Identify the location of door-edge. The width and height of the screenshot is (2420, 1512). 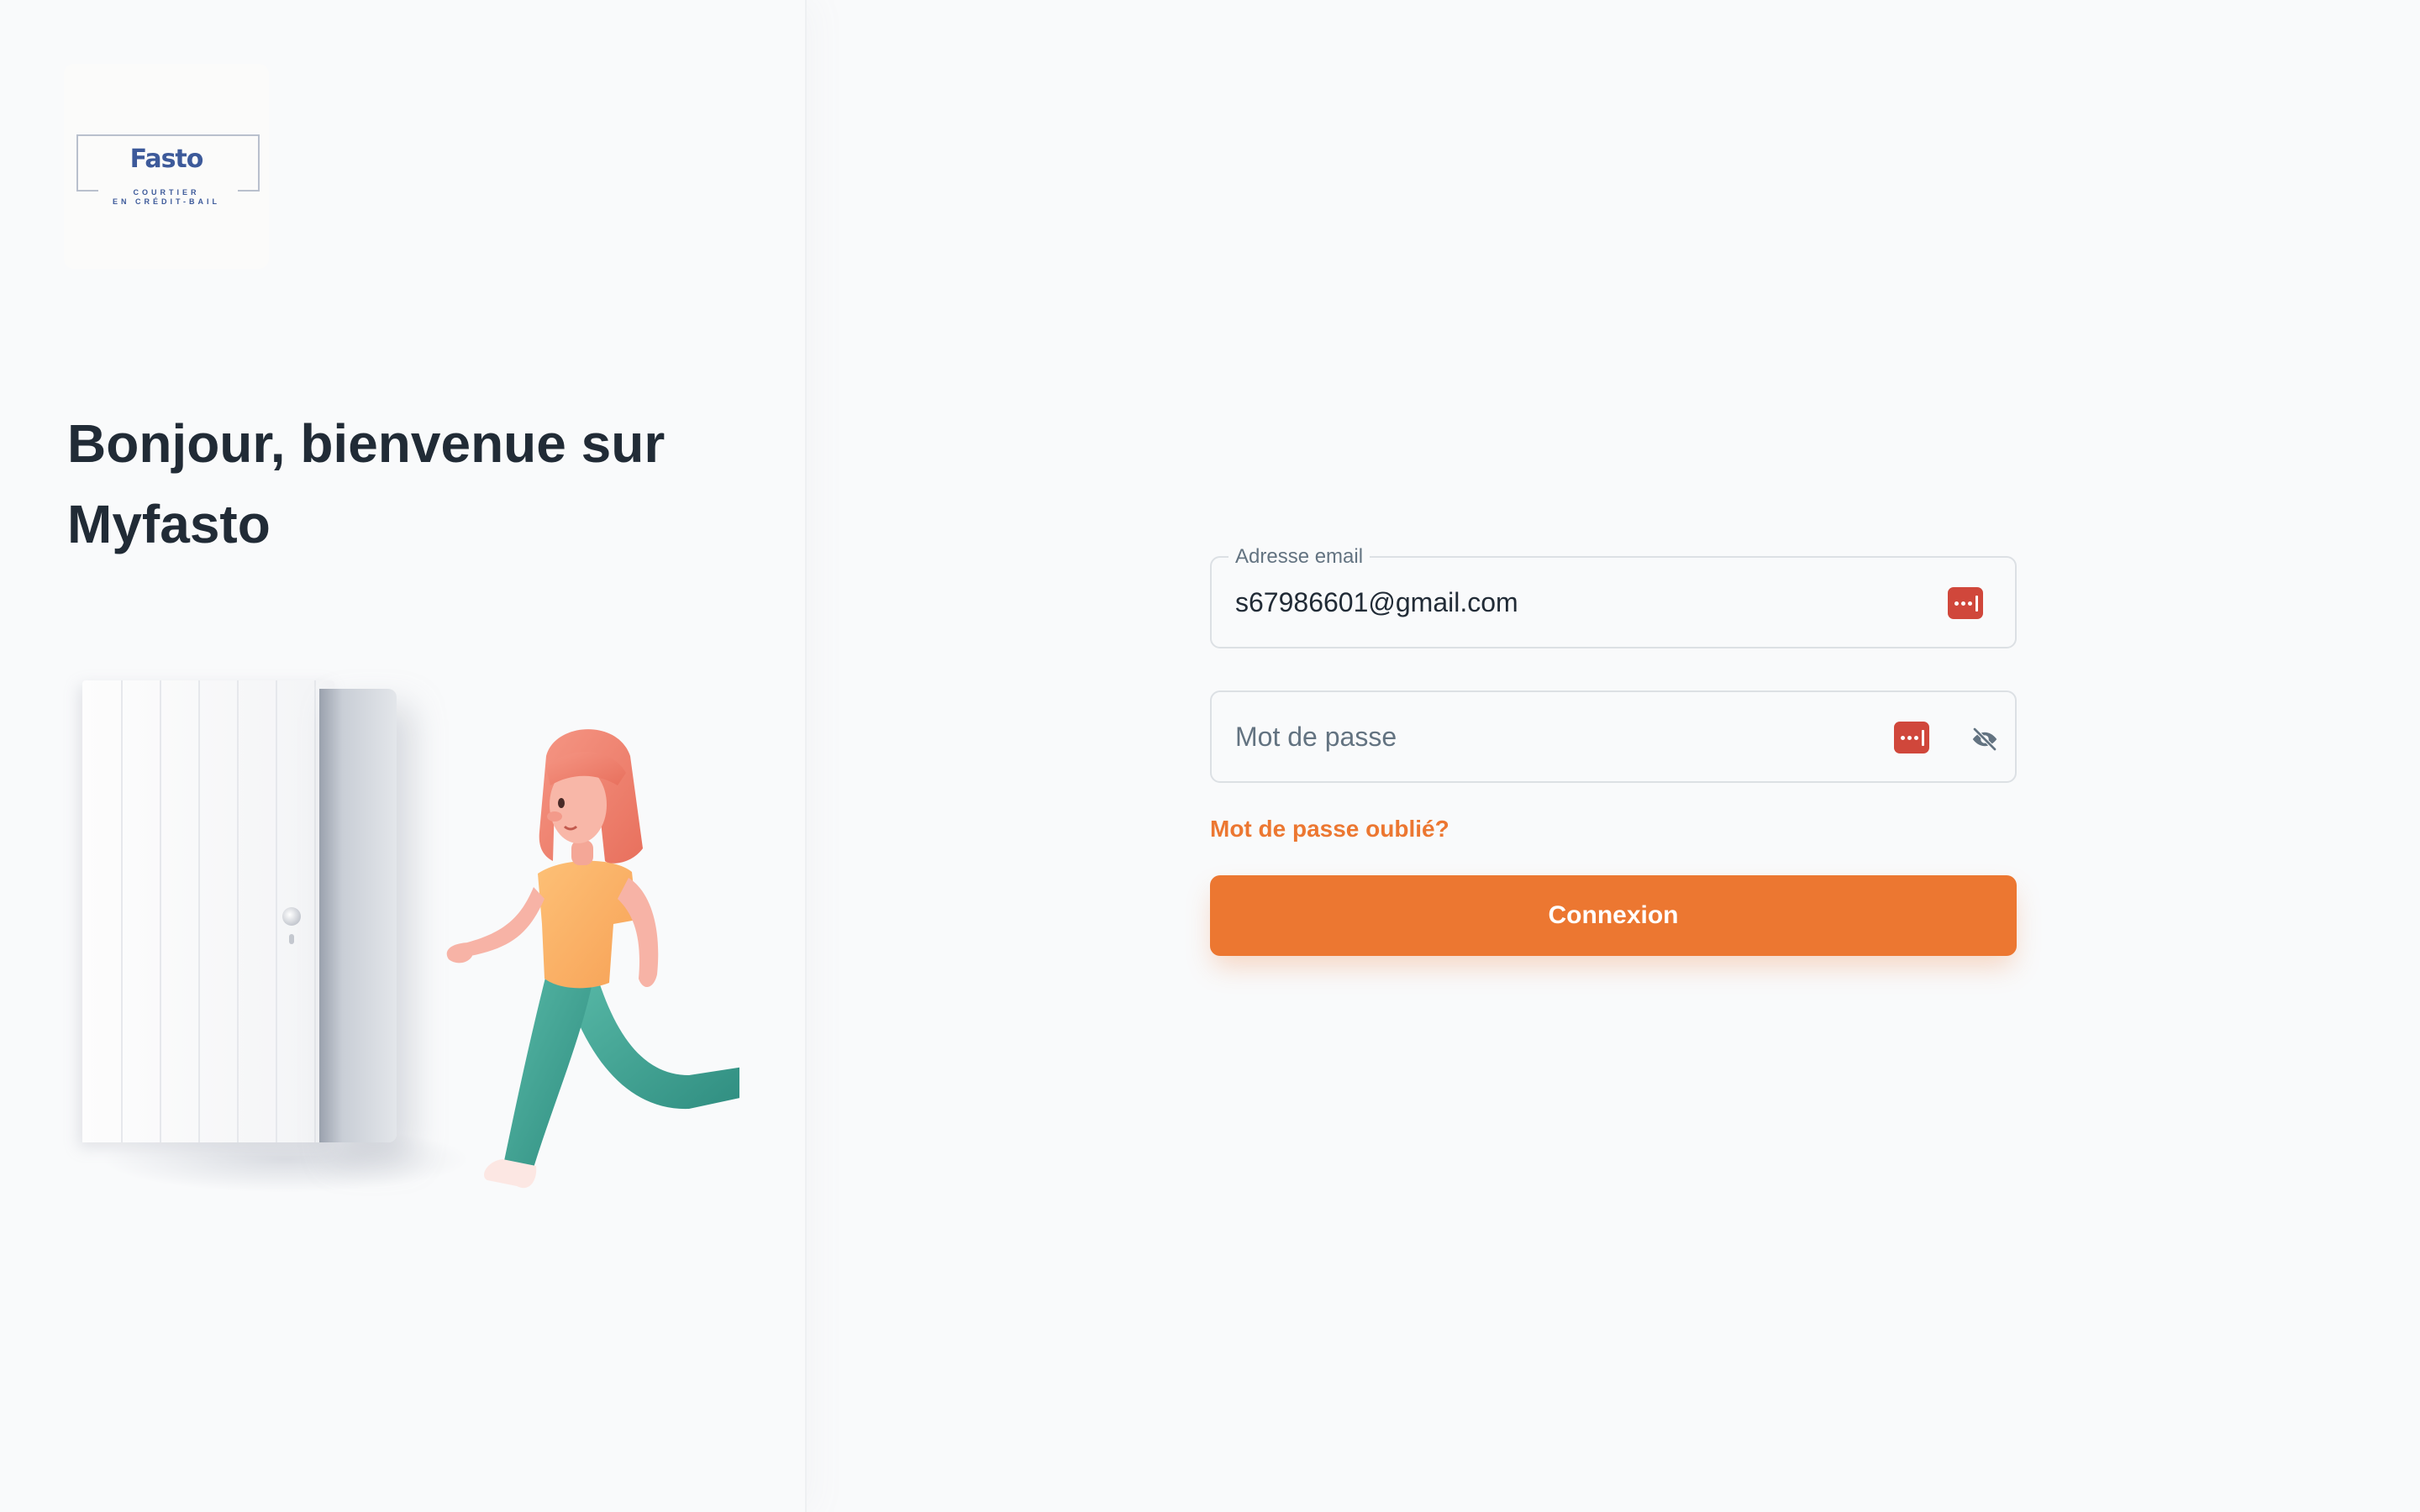
(358, 915).